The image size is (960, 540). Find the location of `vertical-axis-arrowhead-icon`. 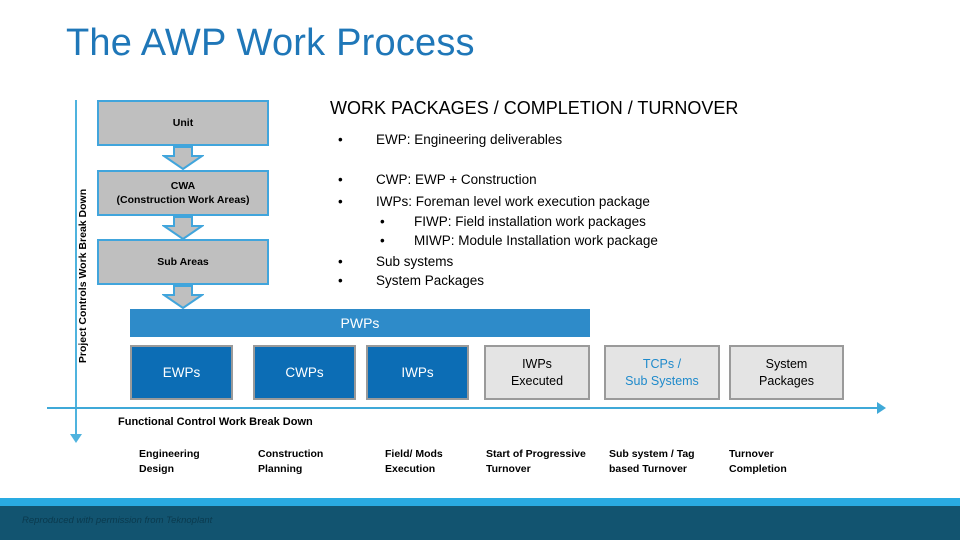

vertical-axis-arrowhead-icon is located at coordinates (76, 438).